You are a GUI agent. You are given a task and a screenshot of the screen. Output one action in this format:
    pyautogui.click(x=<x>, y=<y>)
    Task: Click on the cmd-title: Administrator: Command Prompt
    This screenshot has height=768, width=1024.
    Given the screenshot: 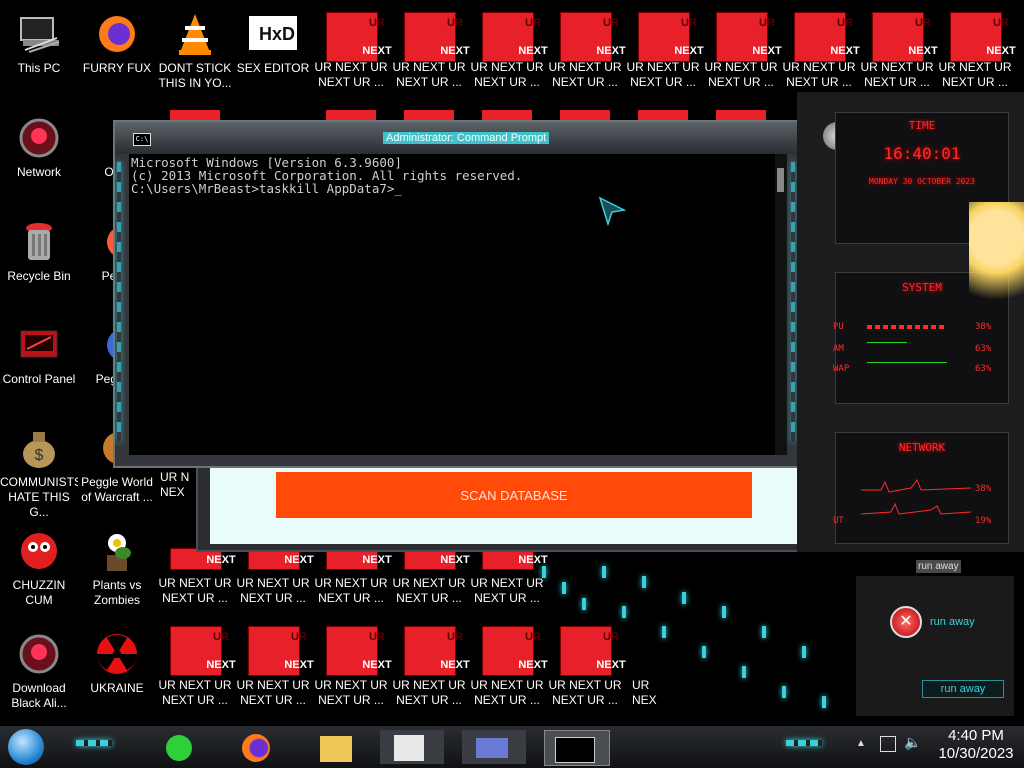 What is the action you would take?
    pyautogui.click(x=466, y=138)
    